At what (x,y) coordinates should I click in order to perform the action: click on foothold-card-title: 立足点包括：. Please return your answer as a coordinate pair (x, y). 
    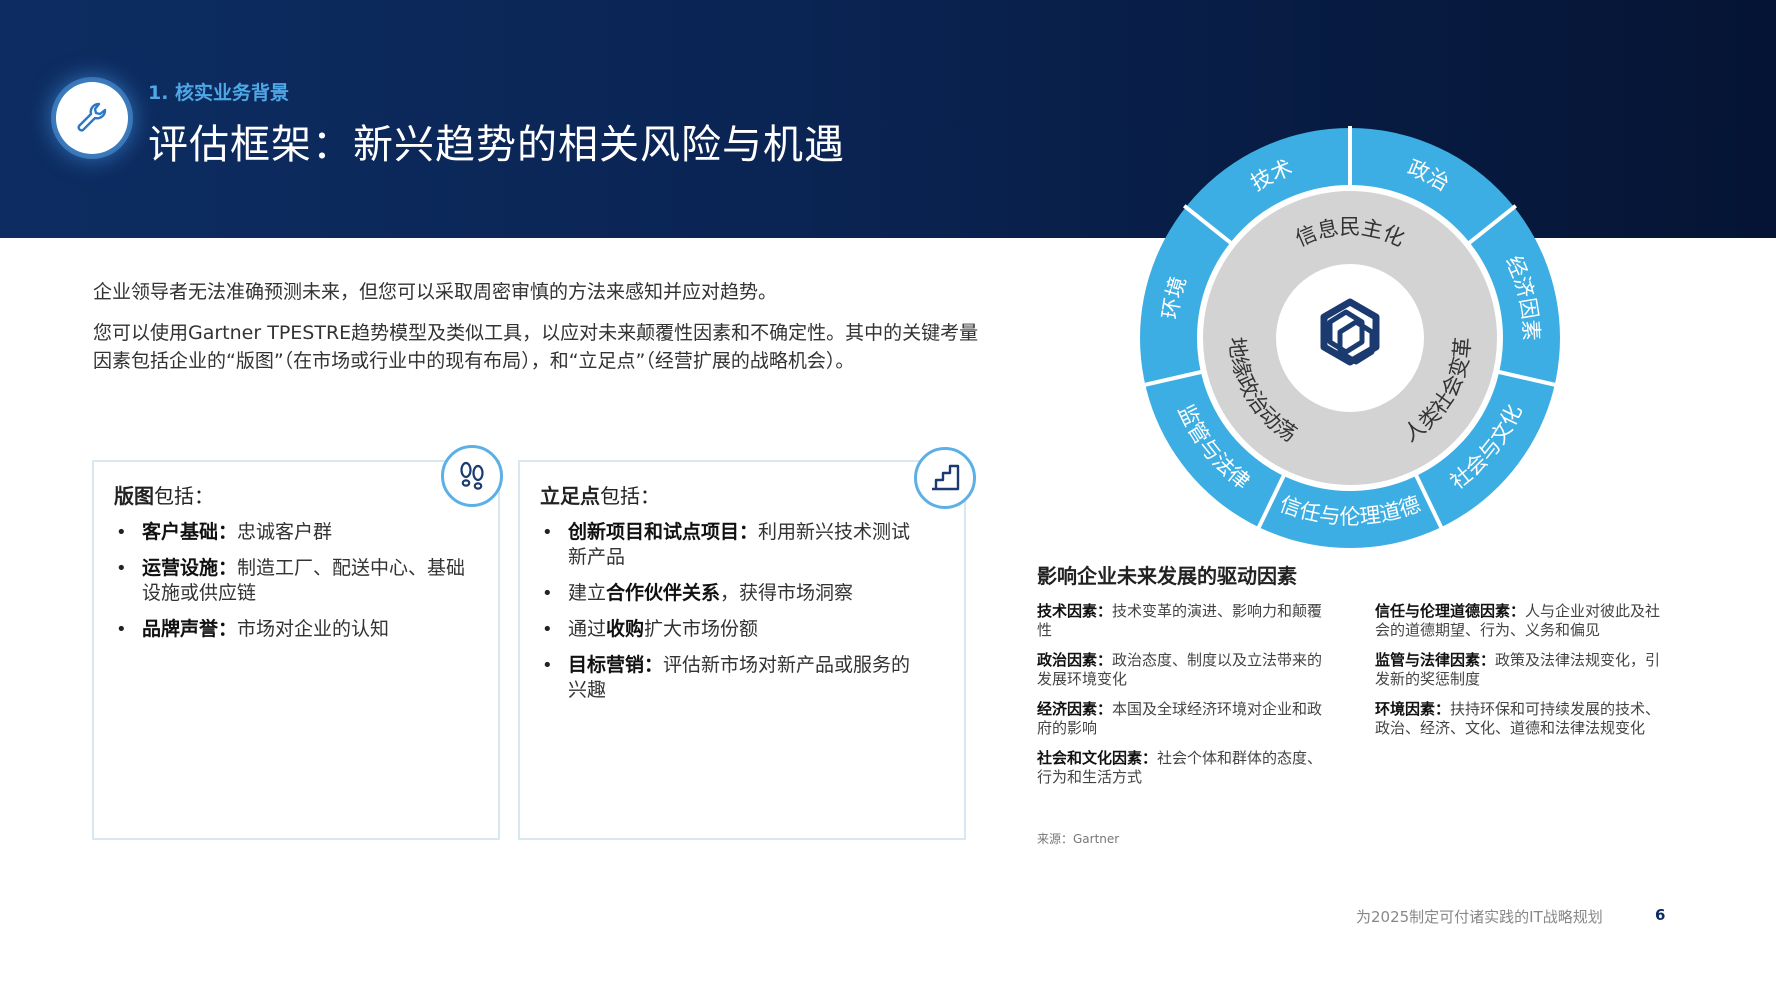
    Looking at the image, I should click on (600, 496).